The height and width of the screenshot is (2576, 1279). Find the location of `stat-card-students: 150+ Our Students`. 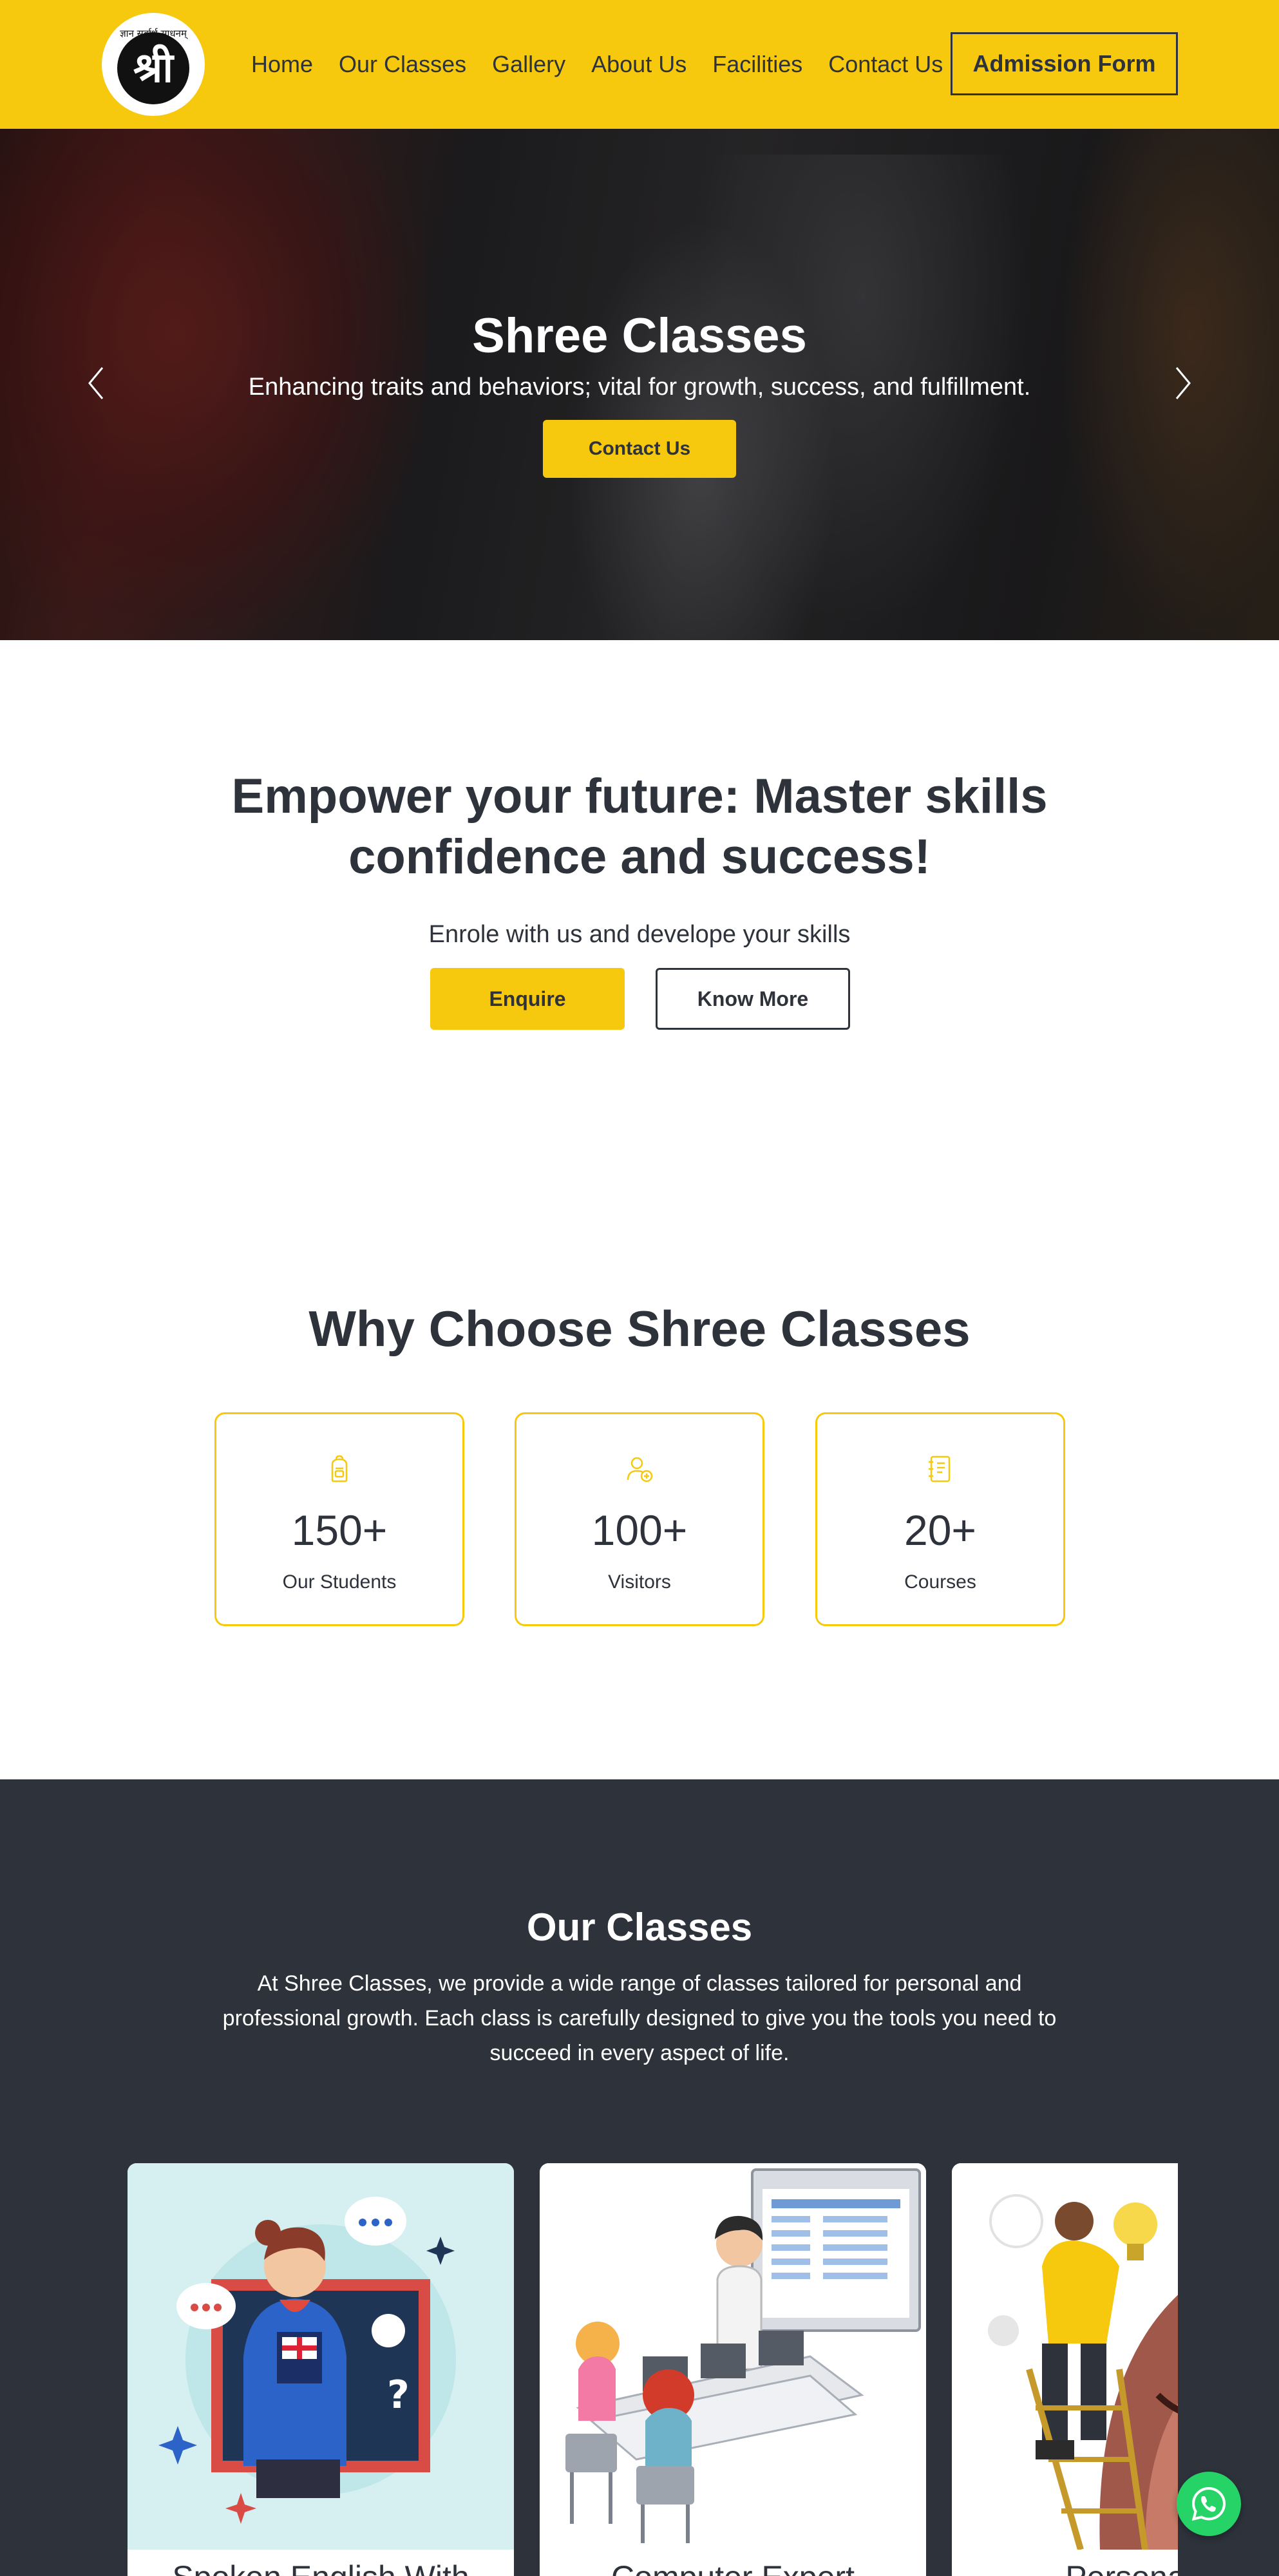

stat-card-students: 150+ Our Students is located at coordinates (339, 1519).